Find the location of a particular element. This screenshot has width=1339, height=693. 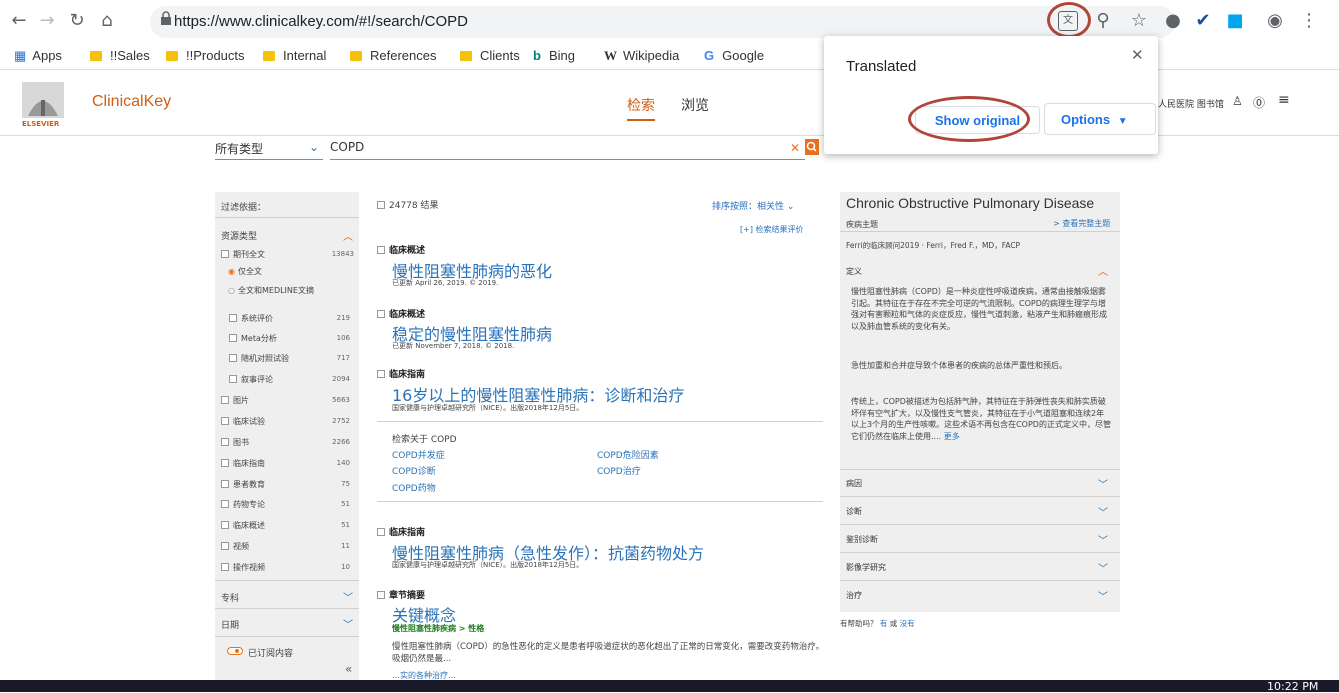

menu-dots-icon: ⋮ is located at coordinates (1309, 21).